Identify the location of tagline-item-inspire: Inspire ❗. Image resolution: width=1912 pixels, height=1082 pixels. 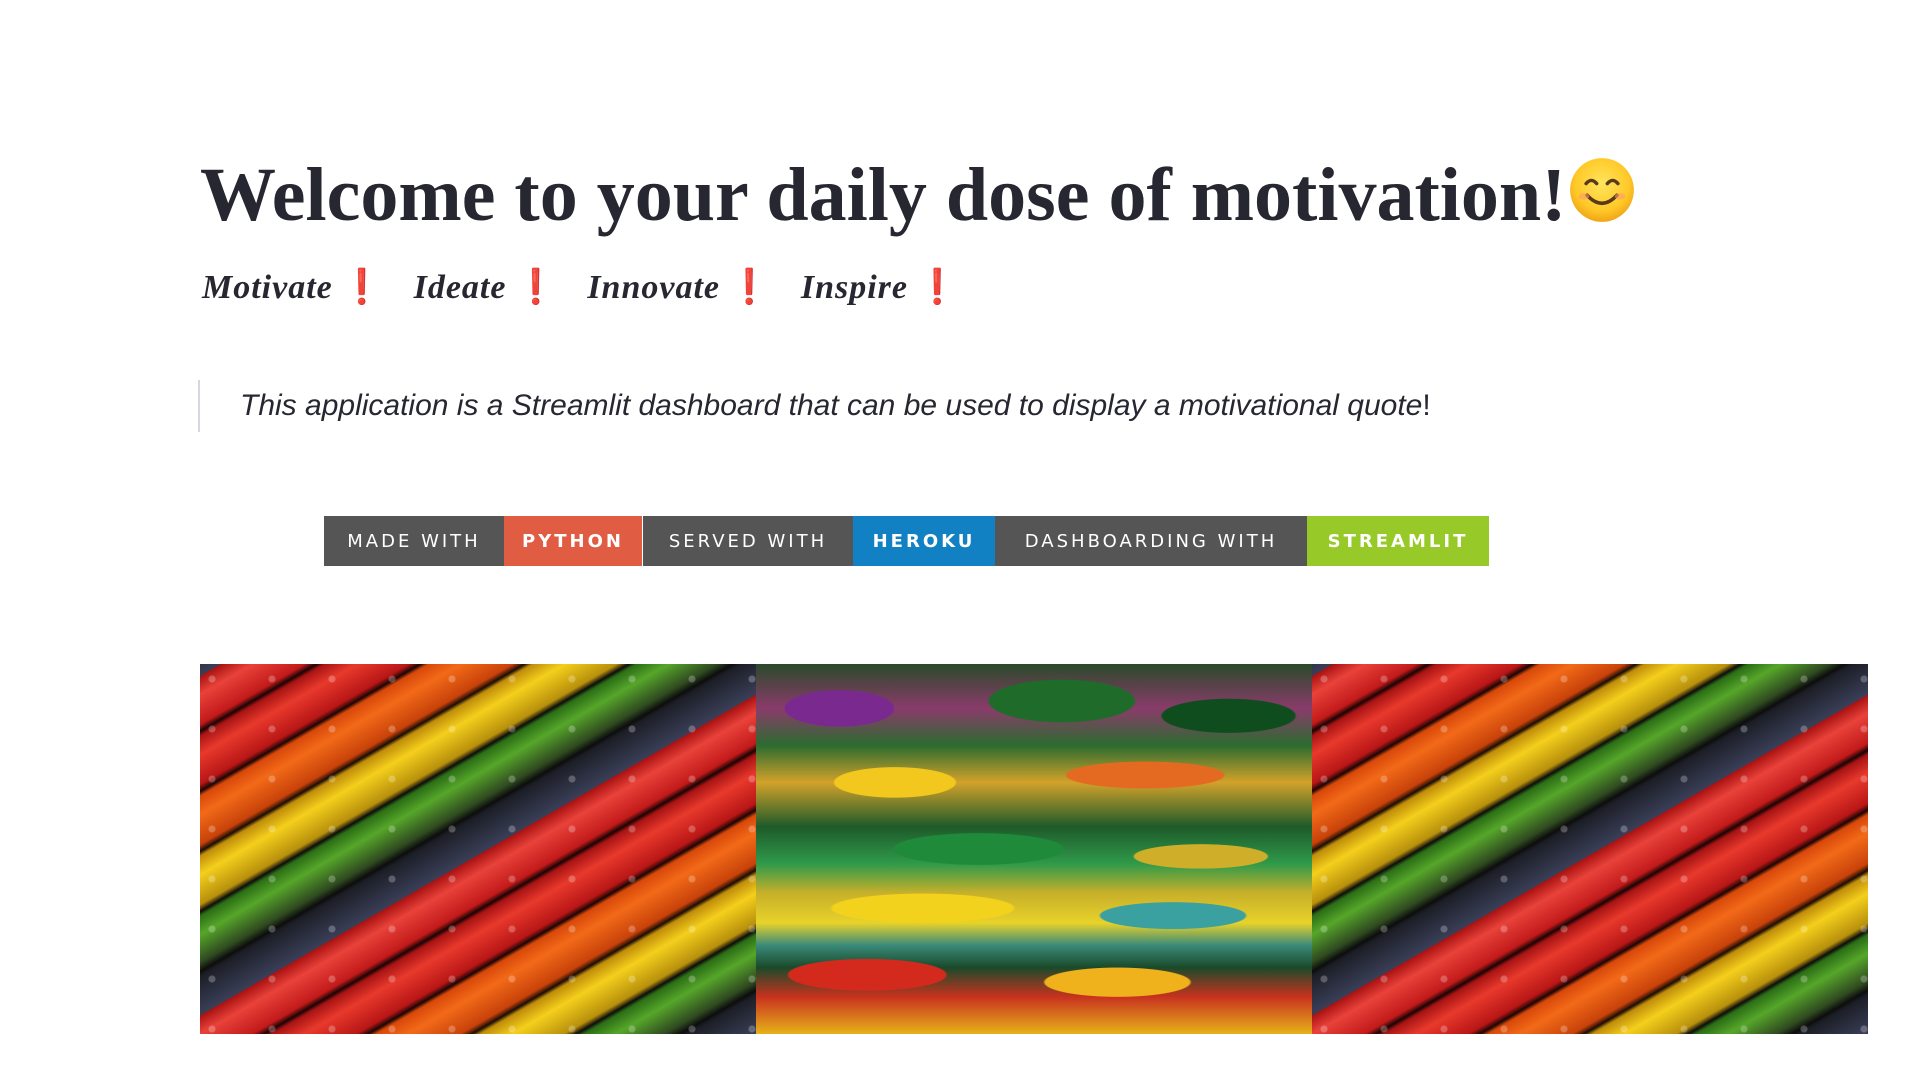
(880, 287).